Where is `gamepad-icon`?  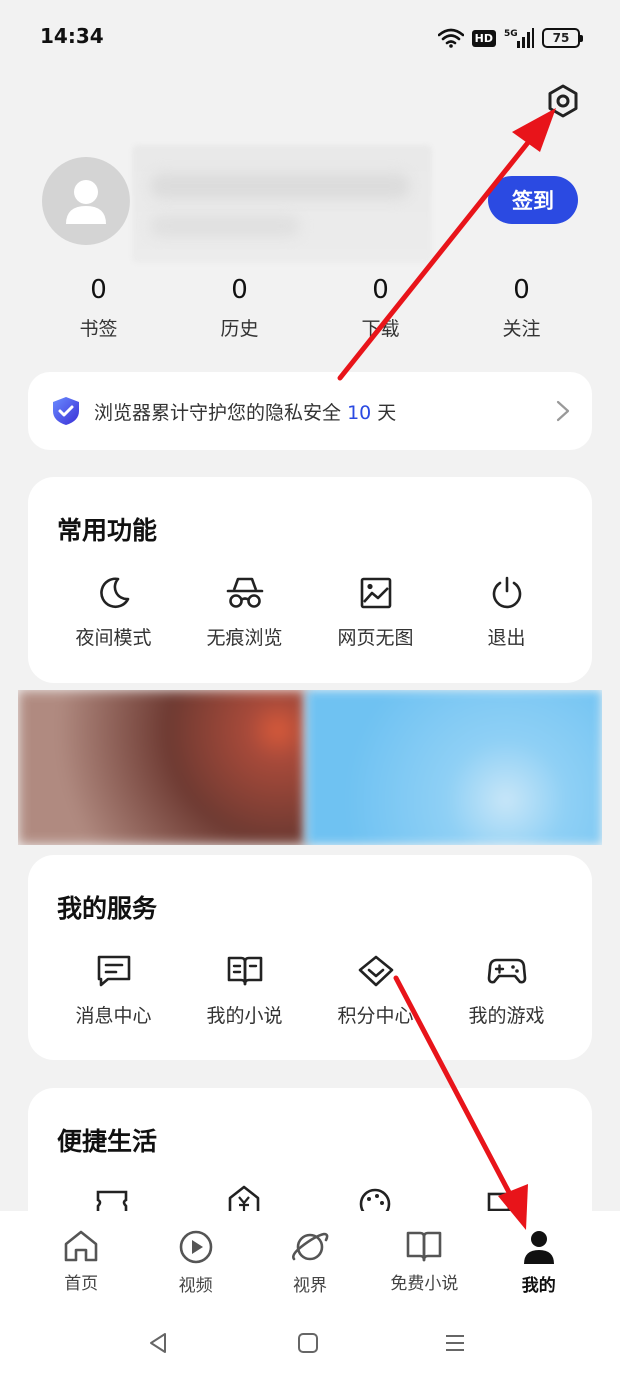 gamepad-icon is located at coordinates (506, 971).